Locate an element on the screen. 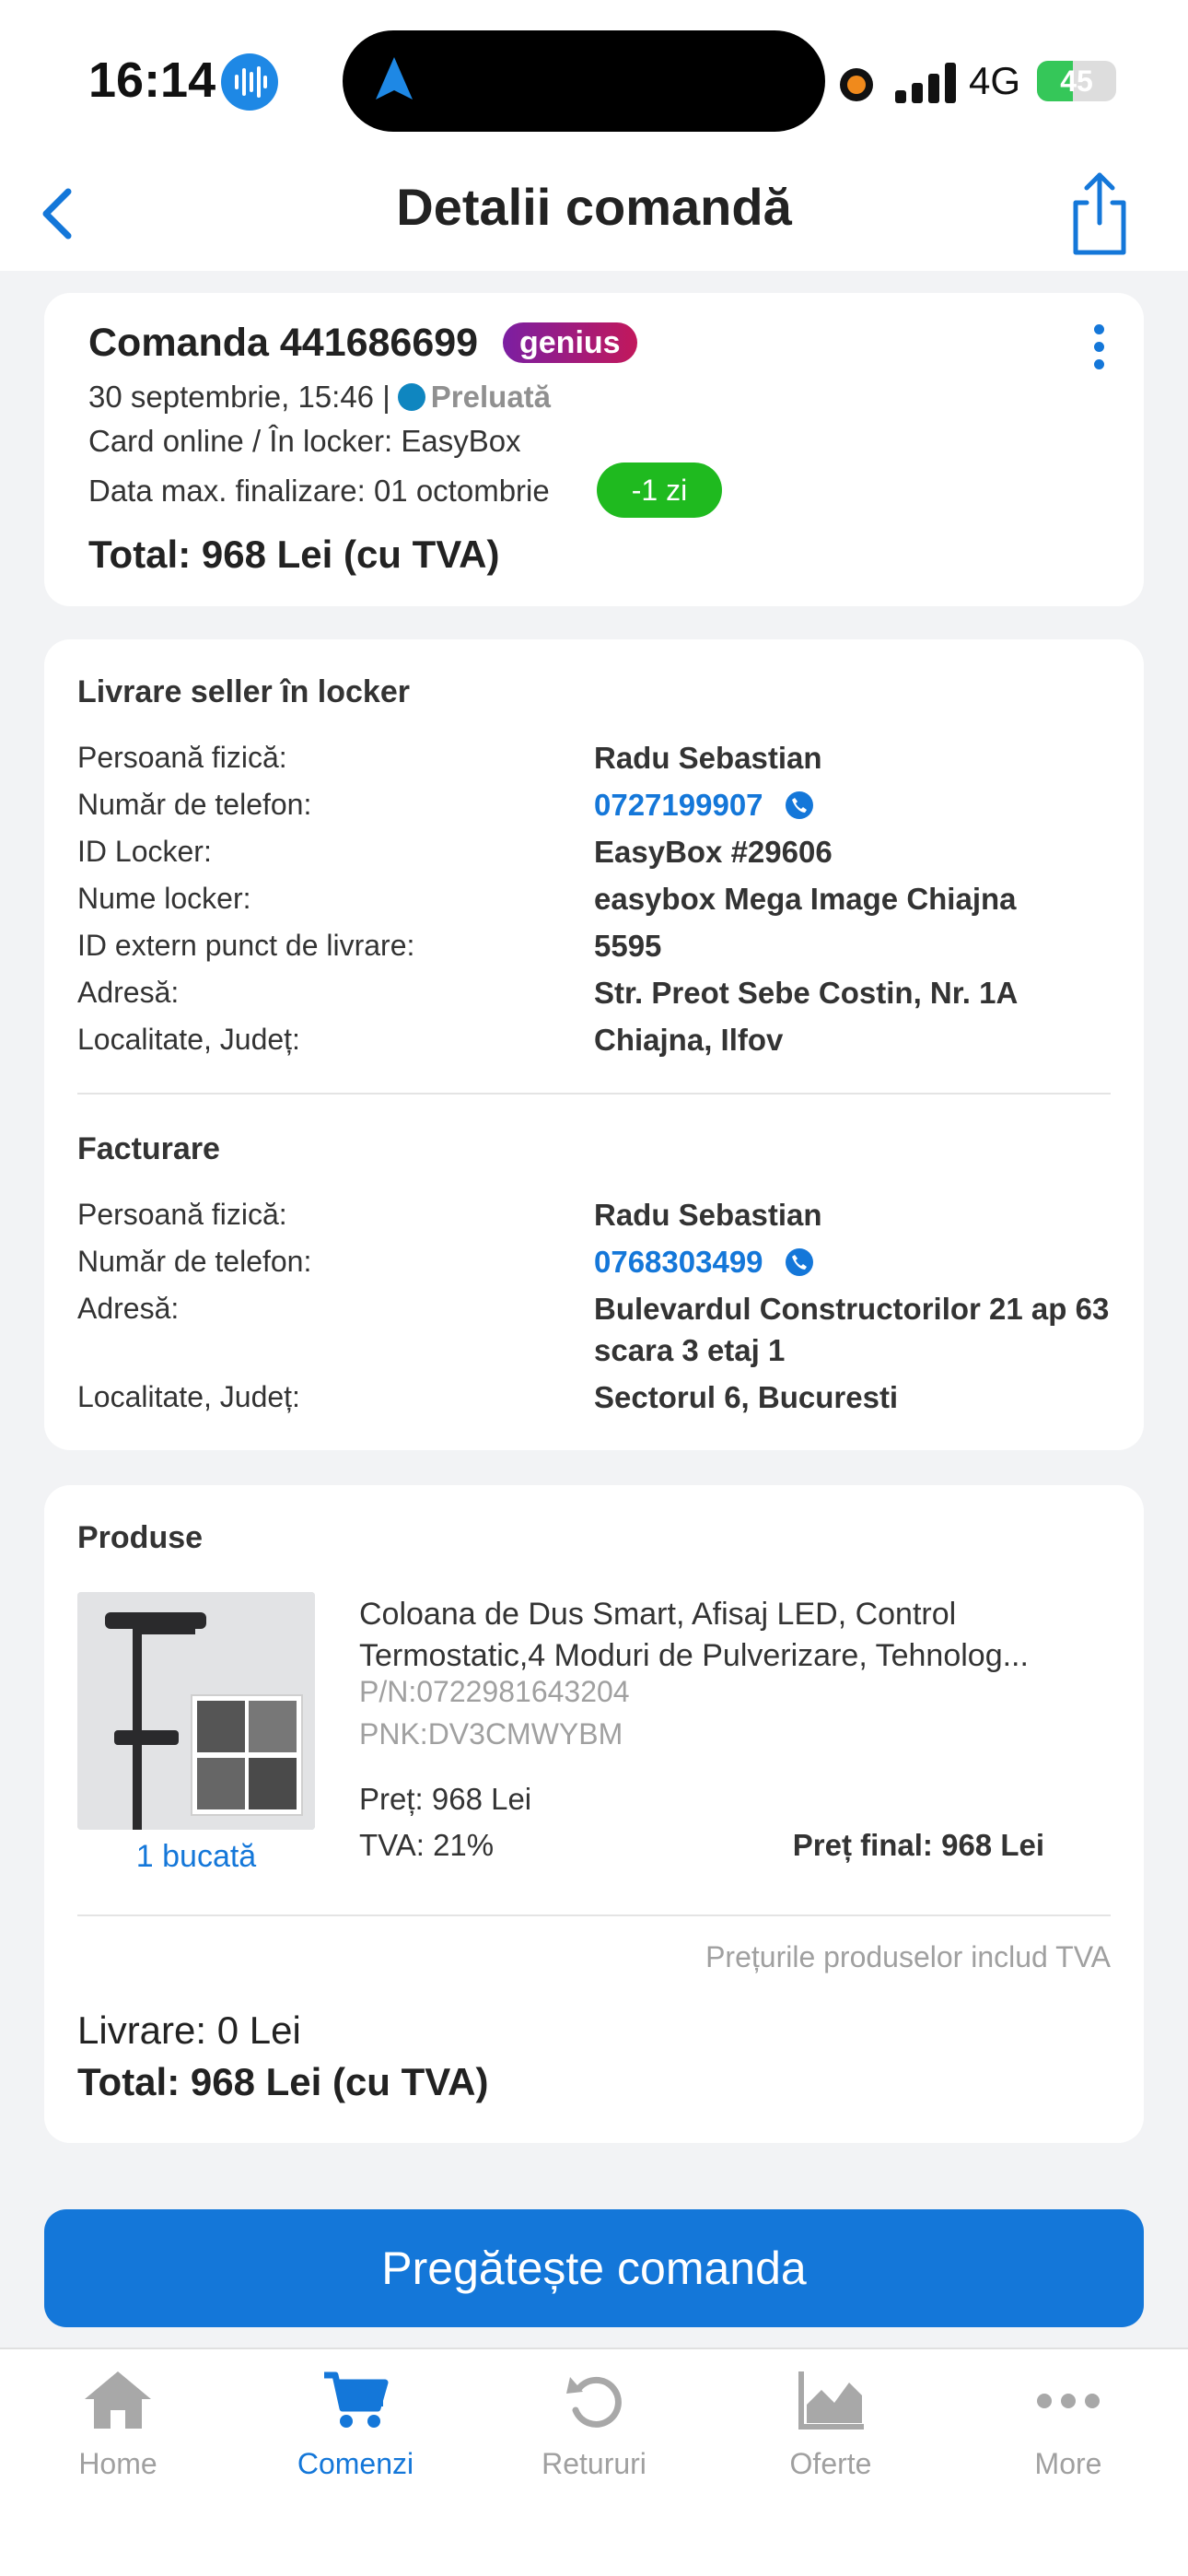 This screenshot has width=1188, height=2576. tab-comenzi: Comenzi is located at coordinates (355, 2424).